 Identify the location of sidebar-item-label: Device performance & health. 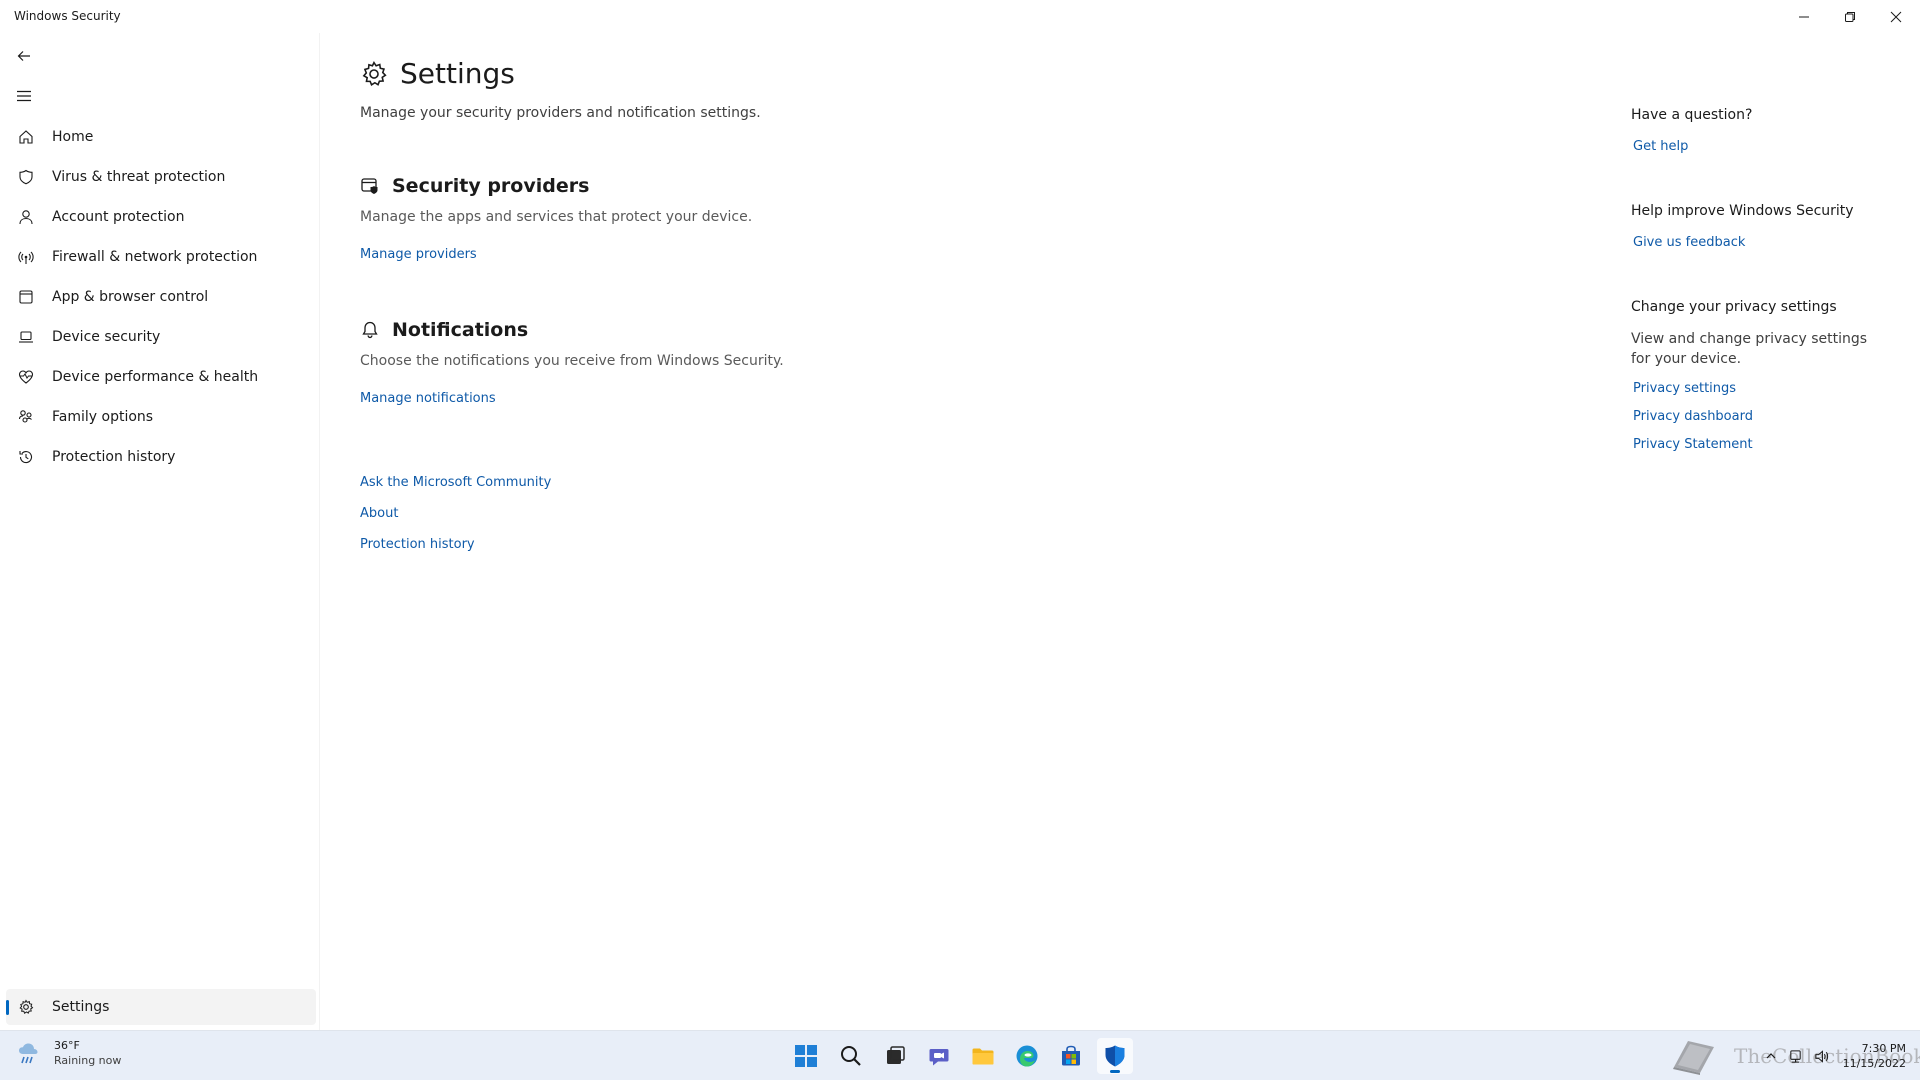
(155, 377).